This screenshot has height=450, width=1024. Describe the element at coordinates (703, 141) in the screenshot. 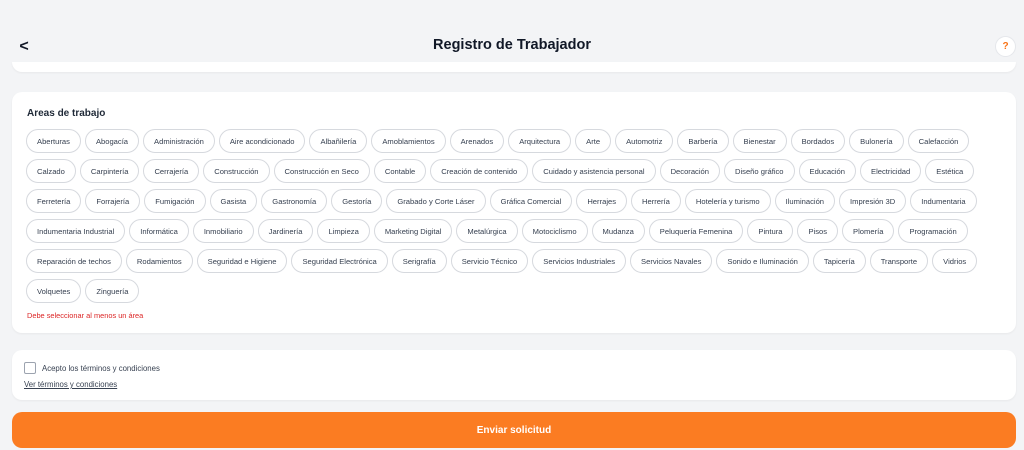

I see `work-area-chip: Barbería` at that location.